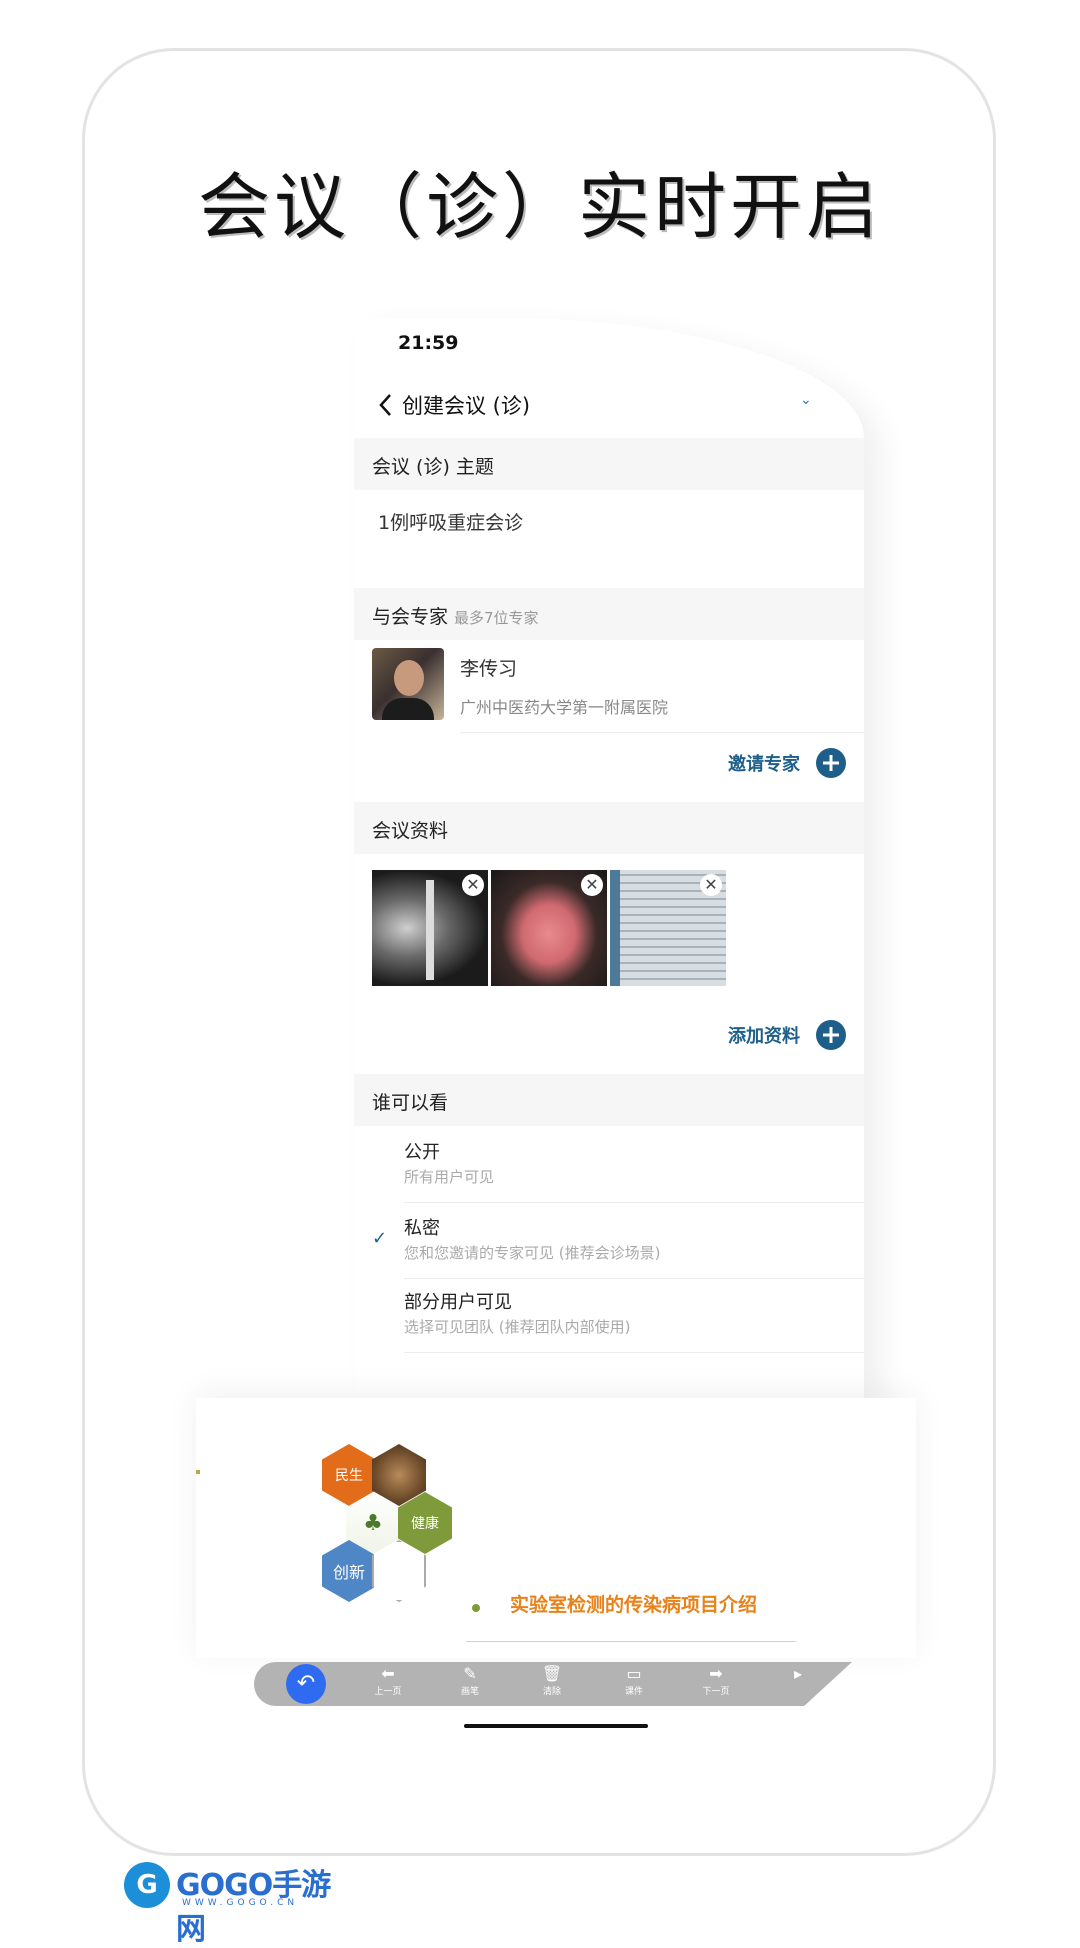  I want to click on prev-page-button: ⬅ 上一页, so click(388, 1680).